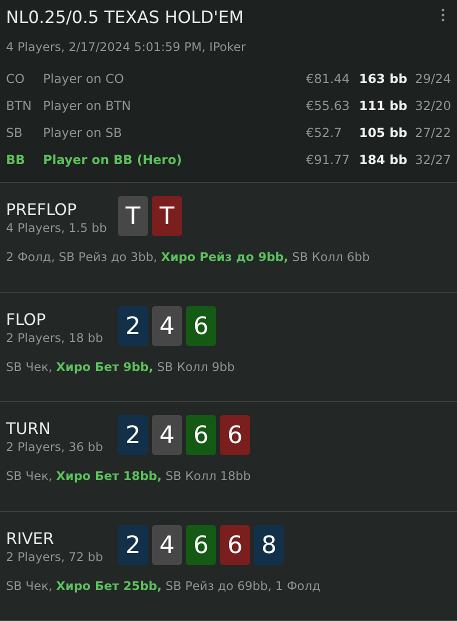  What do you see at coordinates (26, 320) in the screenshot?
I see `street-name: FLOP` at bounding box center [26, 320].